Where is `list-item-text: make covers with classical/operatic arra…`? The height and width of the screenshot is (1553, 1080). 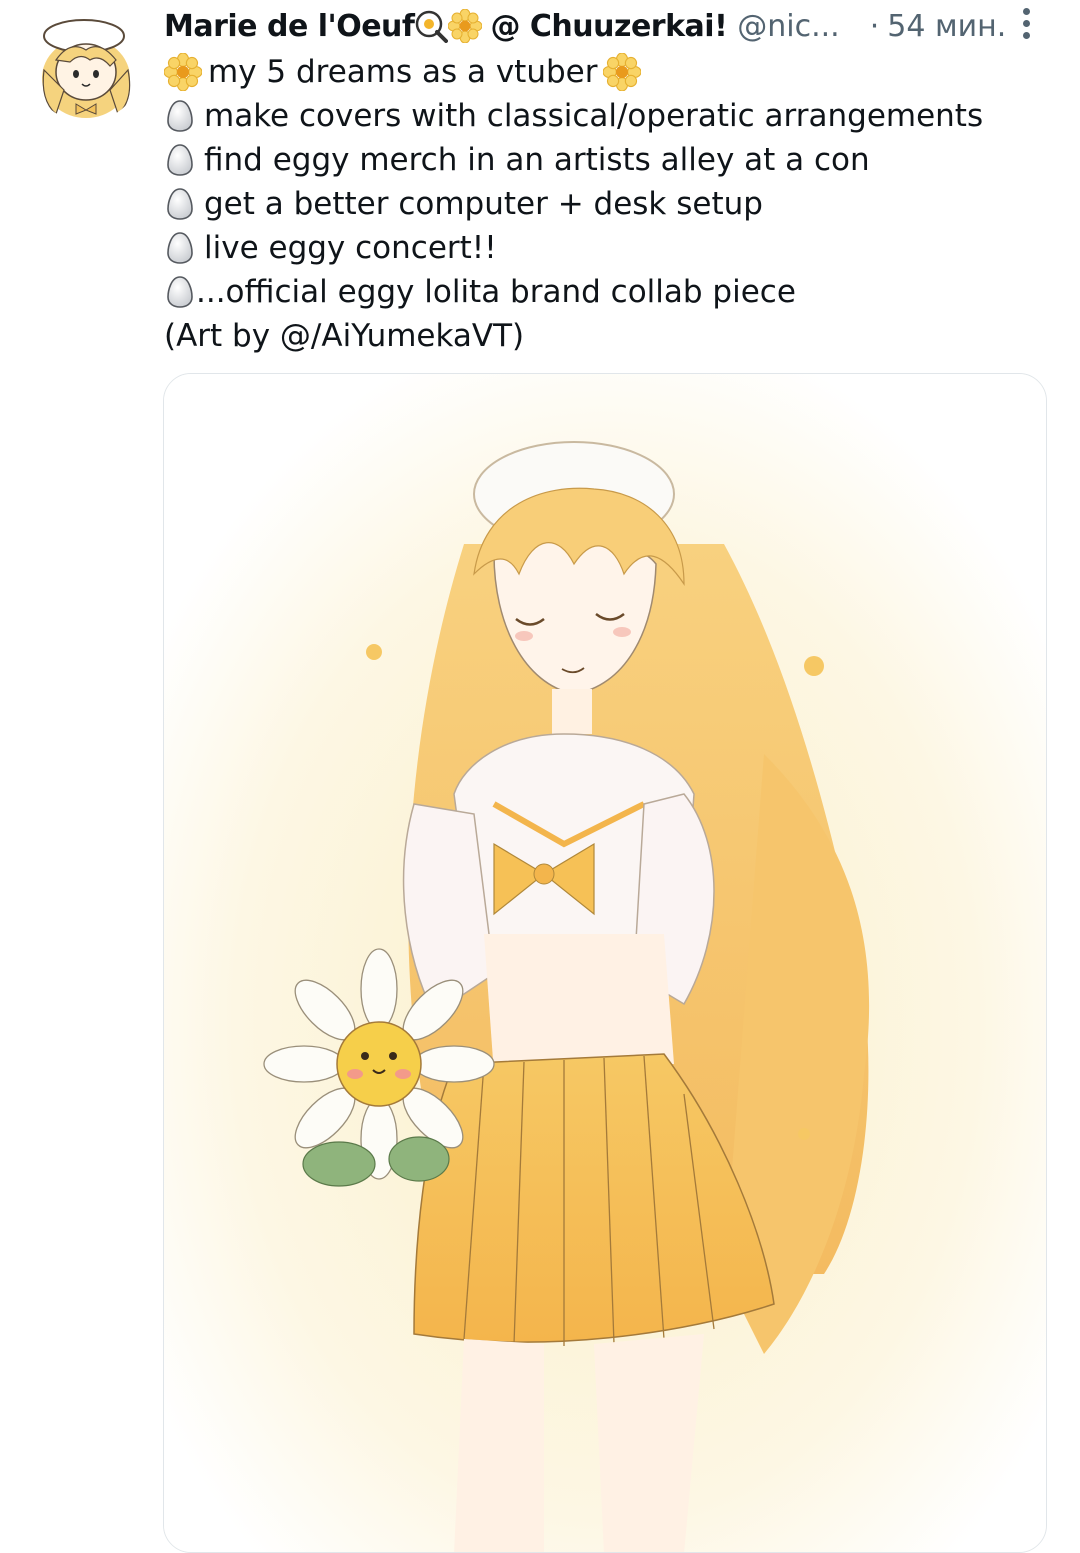
list-item-text: make covers with classical/operatic arra… is located at coordinates (594, 116).